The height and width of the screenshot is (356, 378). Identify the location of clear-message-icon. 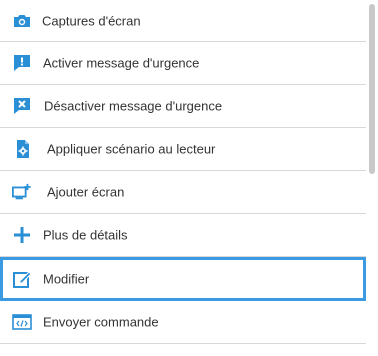
(22, 106).